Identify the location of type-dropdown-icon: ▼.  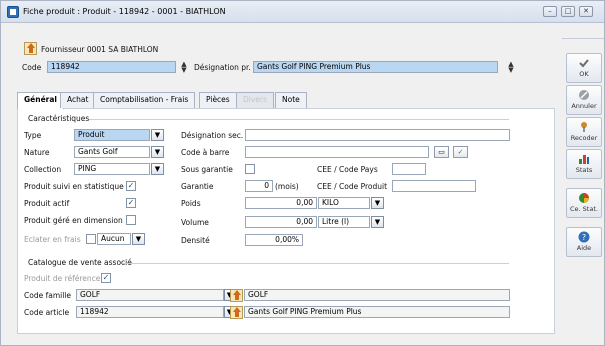
(157, 135).